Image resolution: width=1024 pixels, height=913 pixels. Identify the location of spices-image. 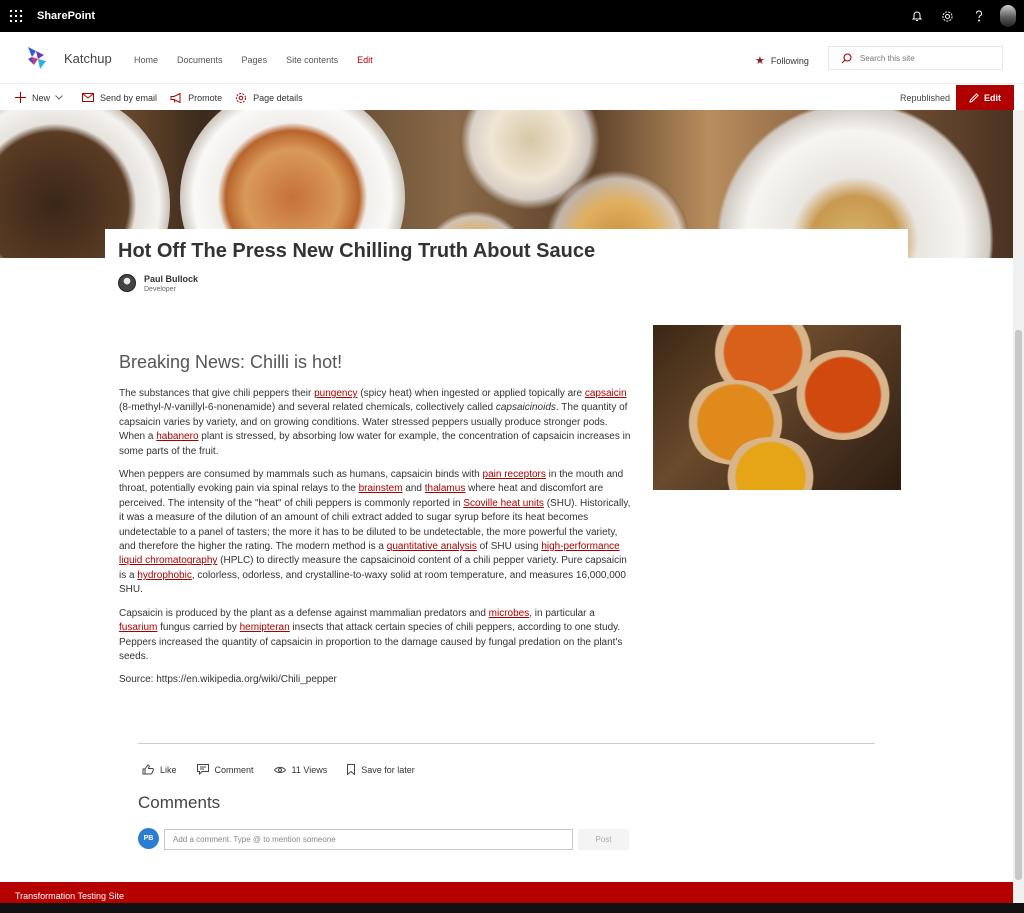
(777, 407).